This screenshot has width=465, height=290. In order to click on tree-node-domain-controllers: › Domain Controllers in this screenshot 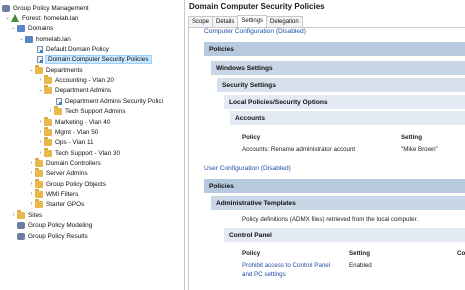, I will do `click(64, 163)`.